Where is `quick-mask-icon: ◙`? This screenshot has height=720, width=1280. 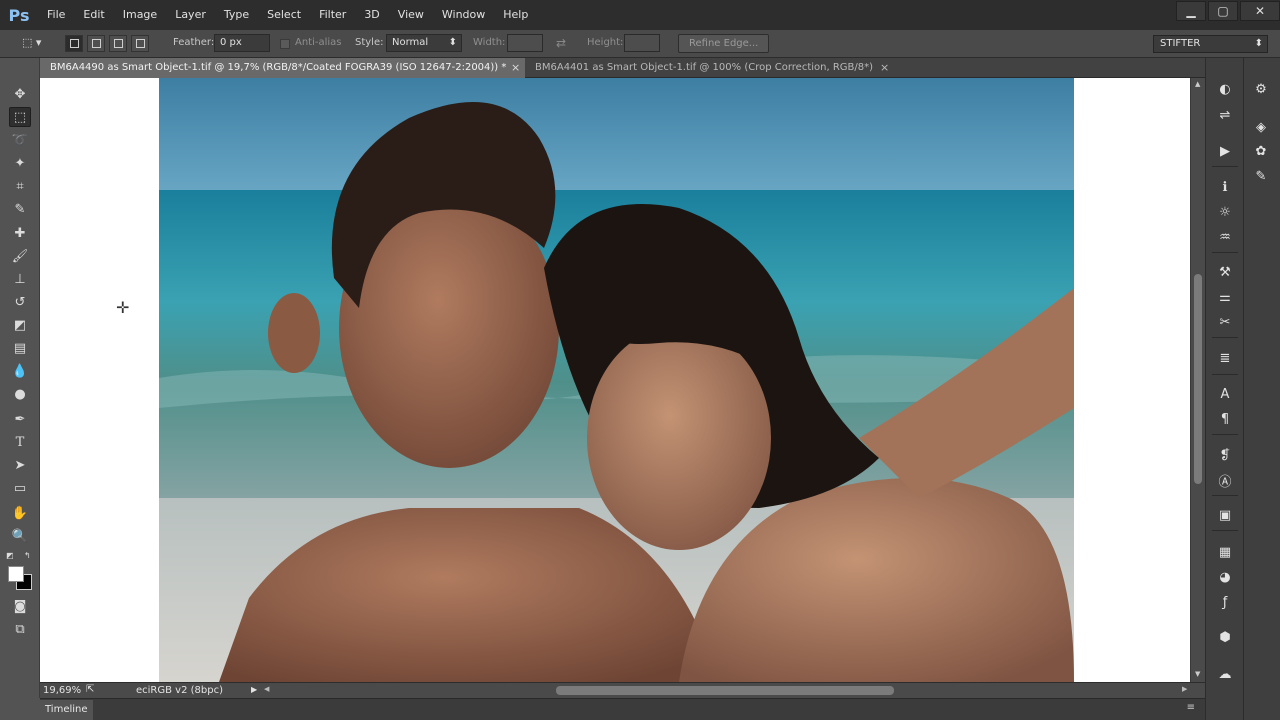 quick-mask-icon: ◙ is located at coordinates (20, 606).